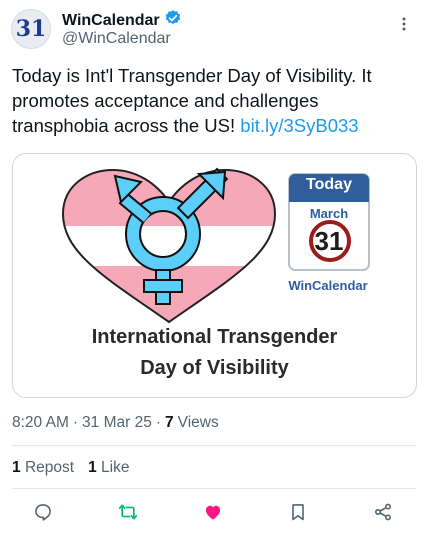  What do you see at coordinates (92, 467) in the screenshot?
I see `likes-count: 1` at bounding box center [92, 467].